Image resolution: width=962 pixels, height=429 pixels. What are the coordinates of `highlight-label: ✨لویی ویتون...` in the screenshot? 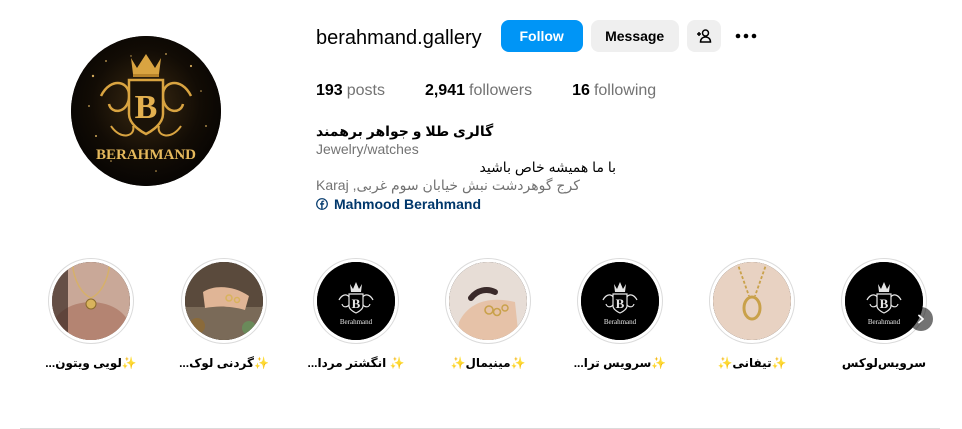 It's located at (91, 363).